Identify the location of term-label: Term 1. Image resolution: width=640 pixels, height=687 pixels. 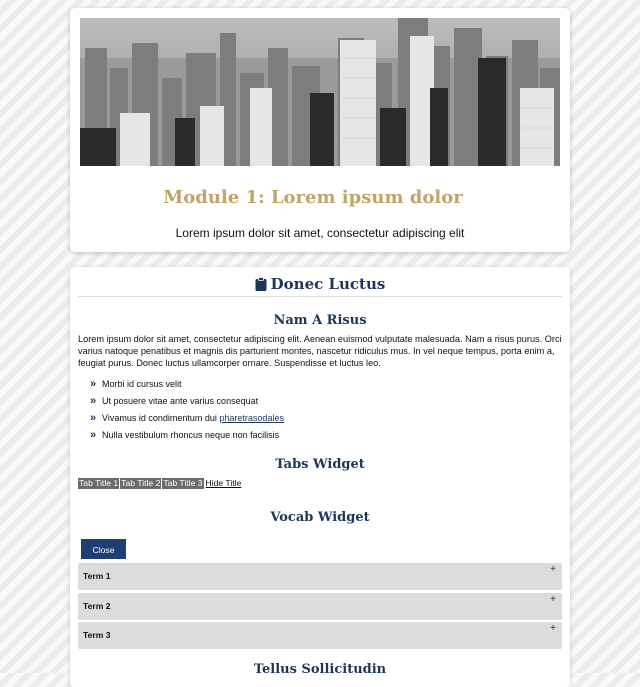
(97, 576).